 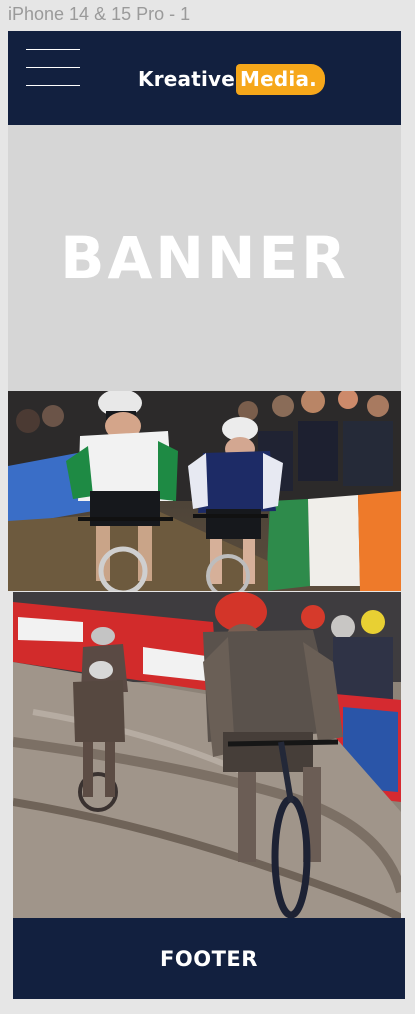 I want to click on frame-label: iPhone 14 & 15 Pro - 1, so click(x=99, y=14).